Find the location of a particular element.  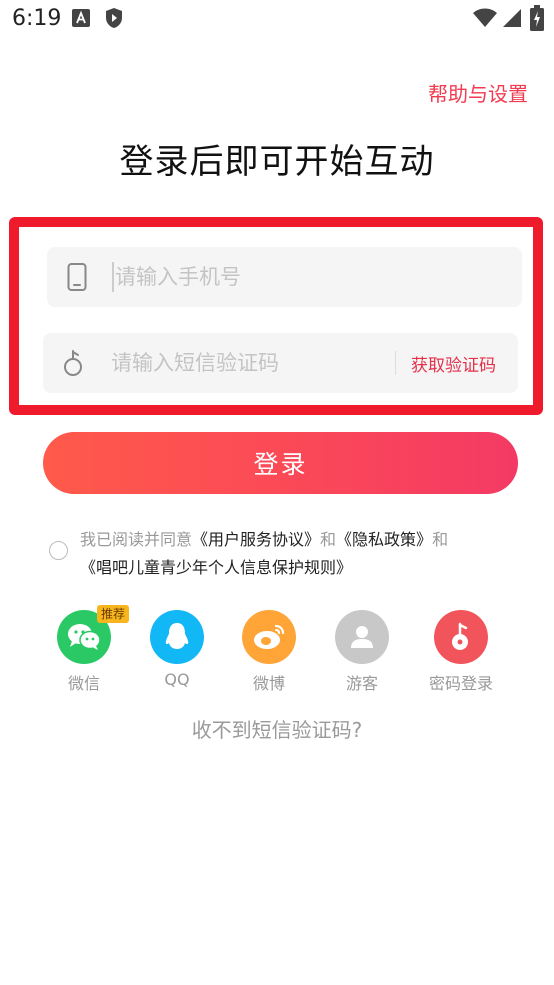

phone-icon is located at coordinates (77, 277).